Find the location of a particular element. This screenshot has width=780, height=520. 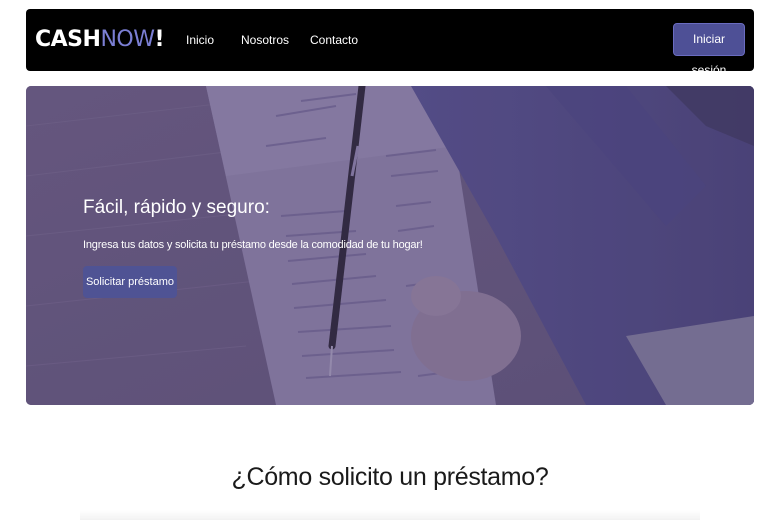

brand-logo-part-cash: CASH is located at coordinates (68, 39).